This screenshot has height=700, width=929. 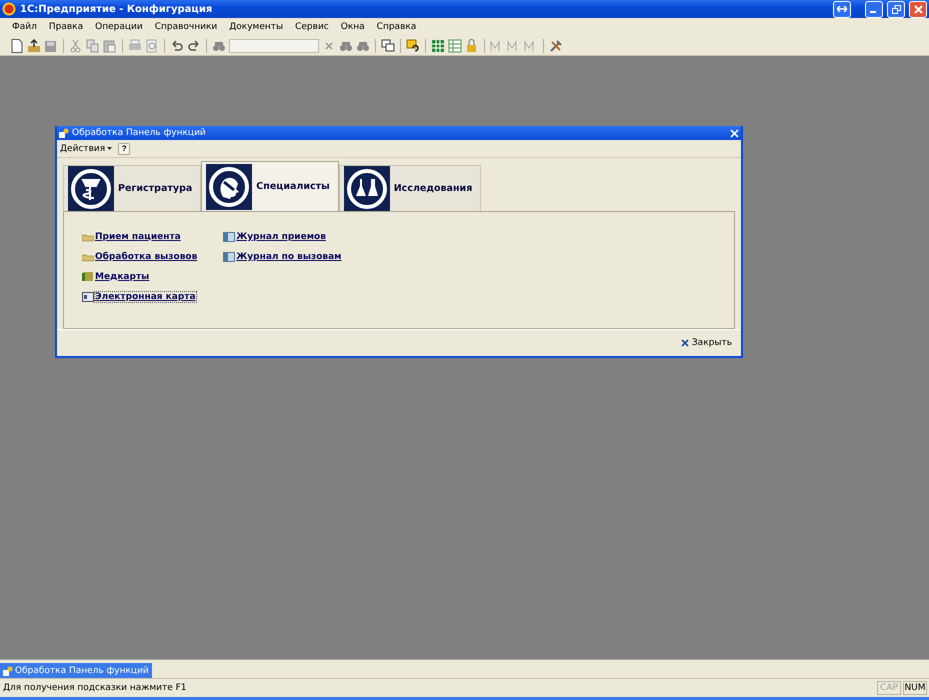 What do you see at coordinates (88, 296) in the screenshot?
I see `card-icon` at bounding box center [88, 296].